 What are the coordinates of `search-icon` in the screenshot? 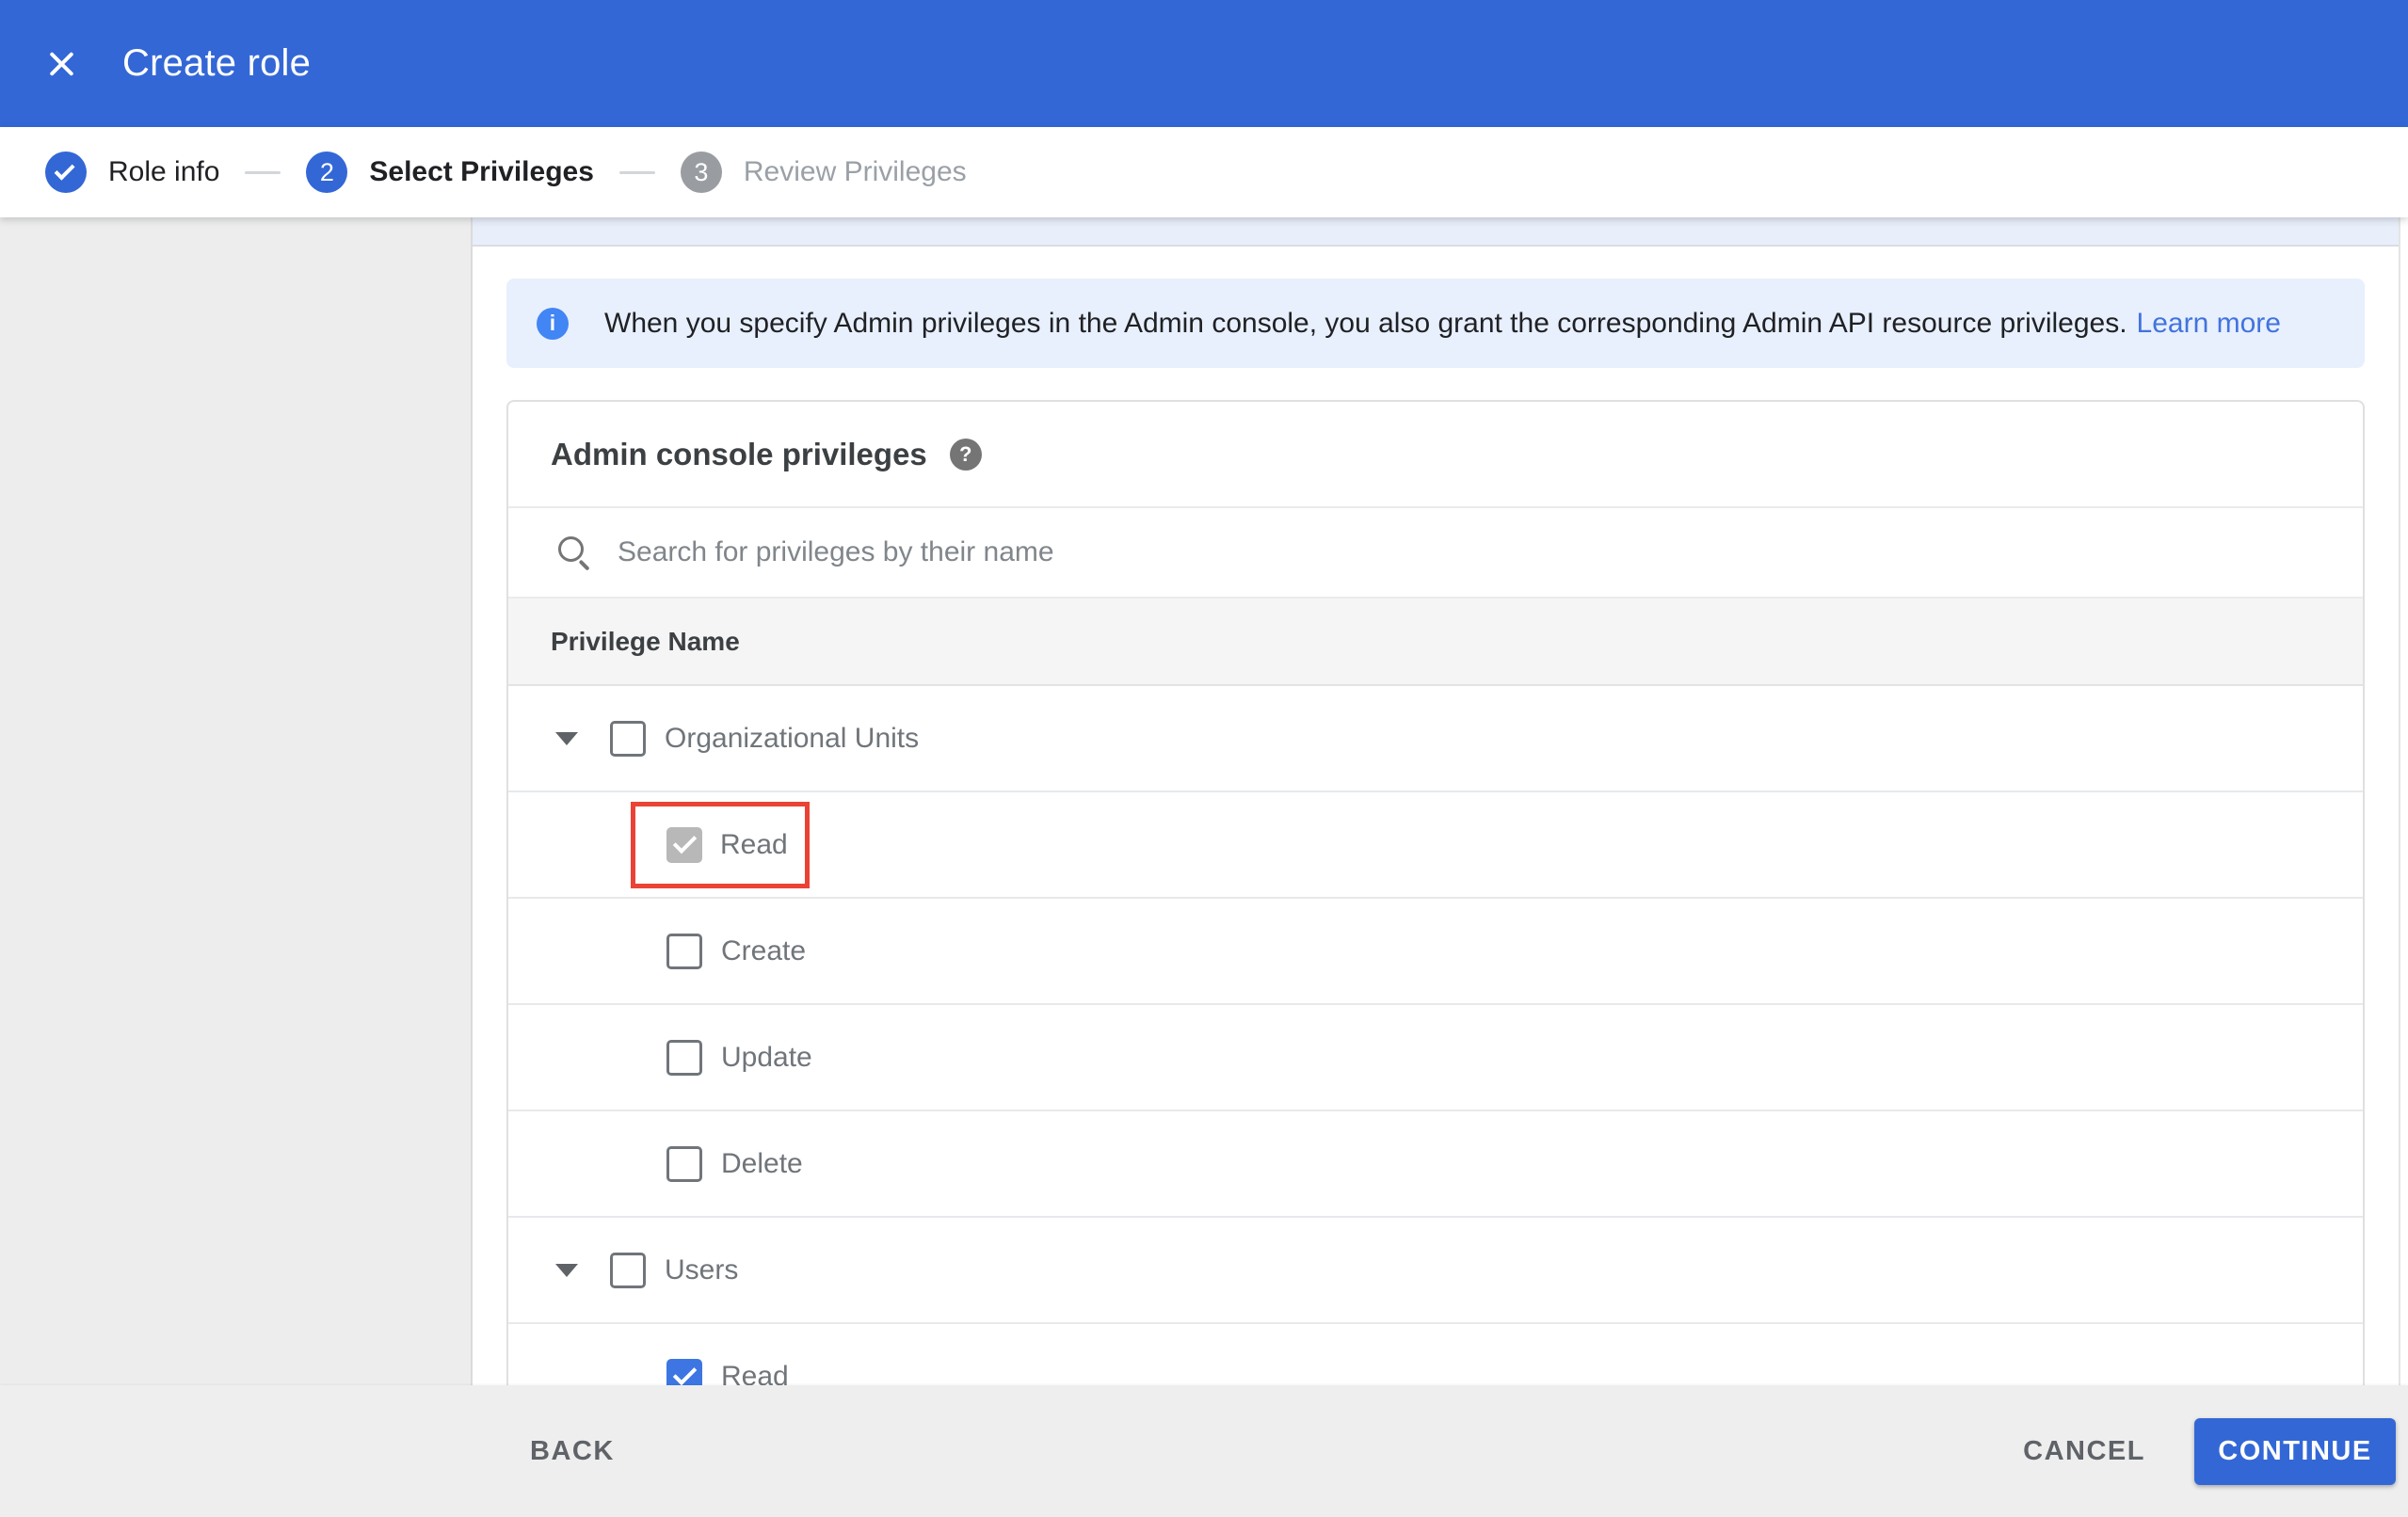 It's located at (574, 552).